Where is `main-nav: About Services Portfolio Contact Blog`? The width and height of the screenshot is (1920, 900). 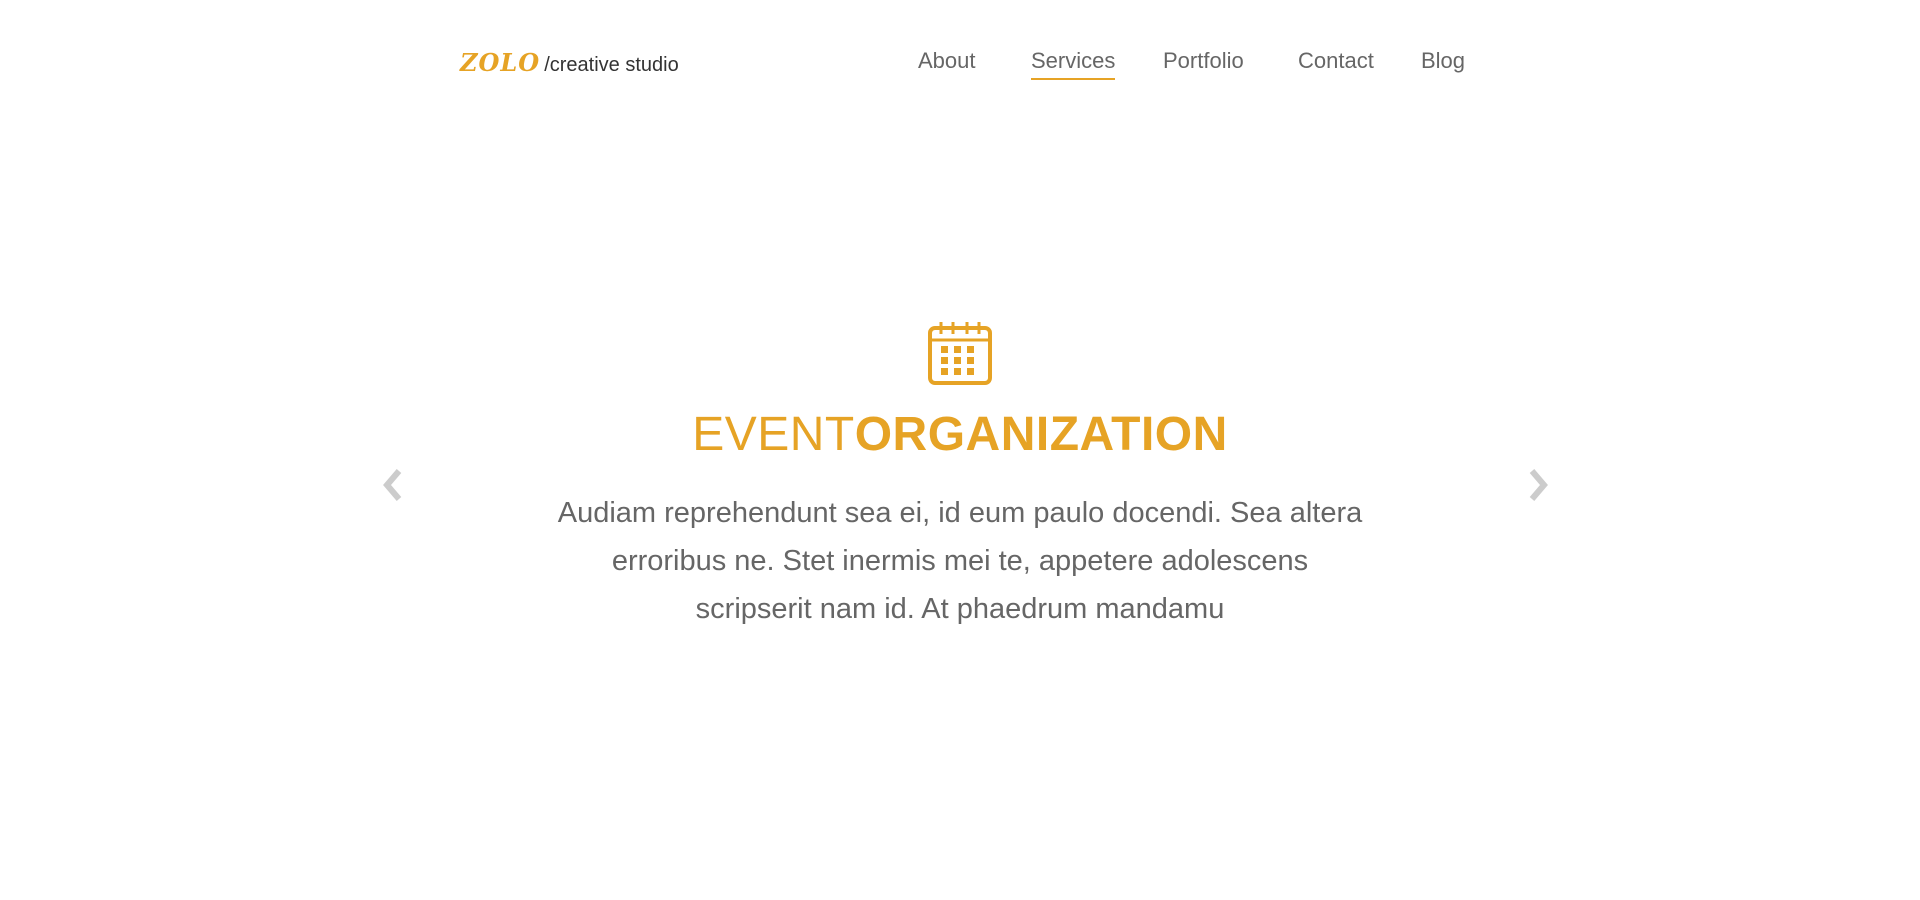 main-nav: About Services Portfolio Contact Blog is located at coordinates (960, 64).